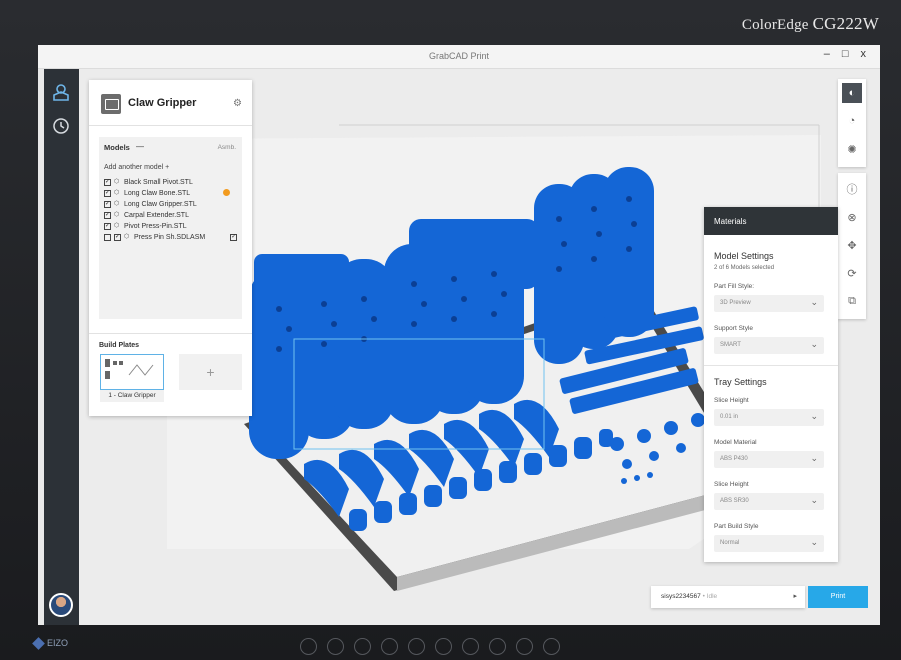 This screenshot has height=660, width=901. I want to click on nav-rail, so click(61, 347).